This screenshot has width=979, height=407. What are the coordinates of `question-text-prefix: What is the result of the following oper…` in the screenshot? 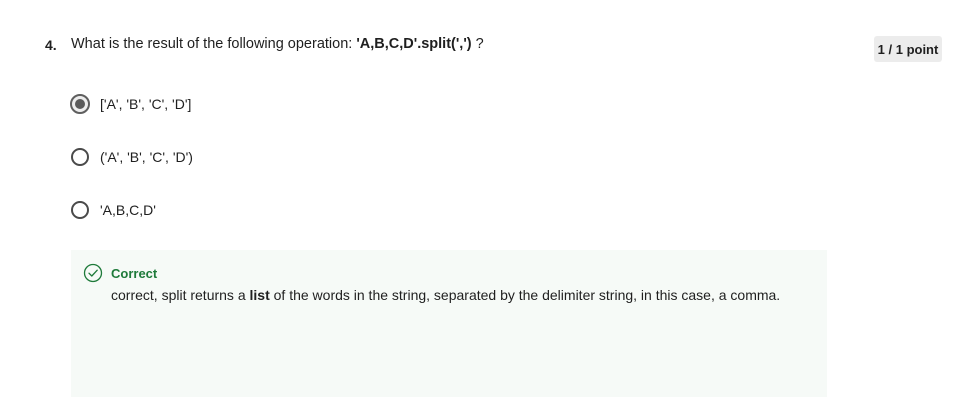 It's located at (214, 44).